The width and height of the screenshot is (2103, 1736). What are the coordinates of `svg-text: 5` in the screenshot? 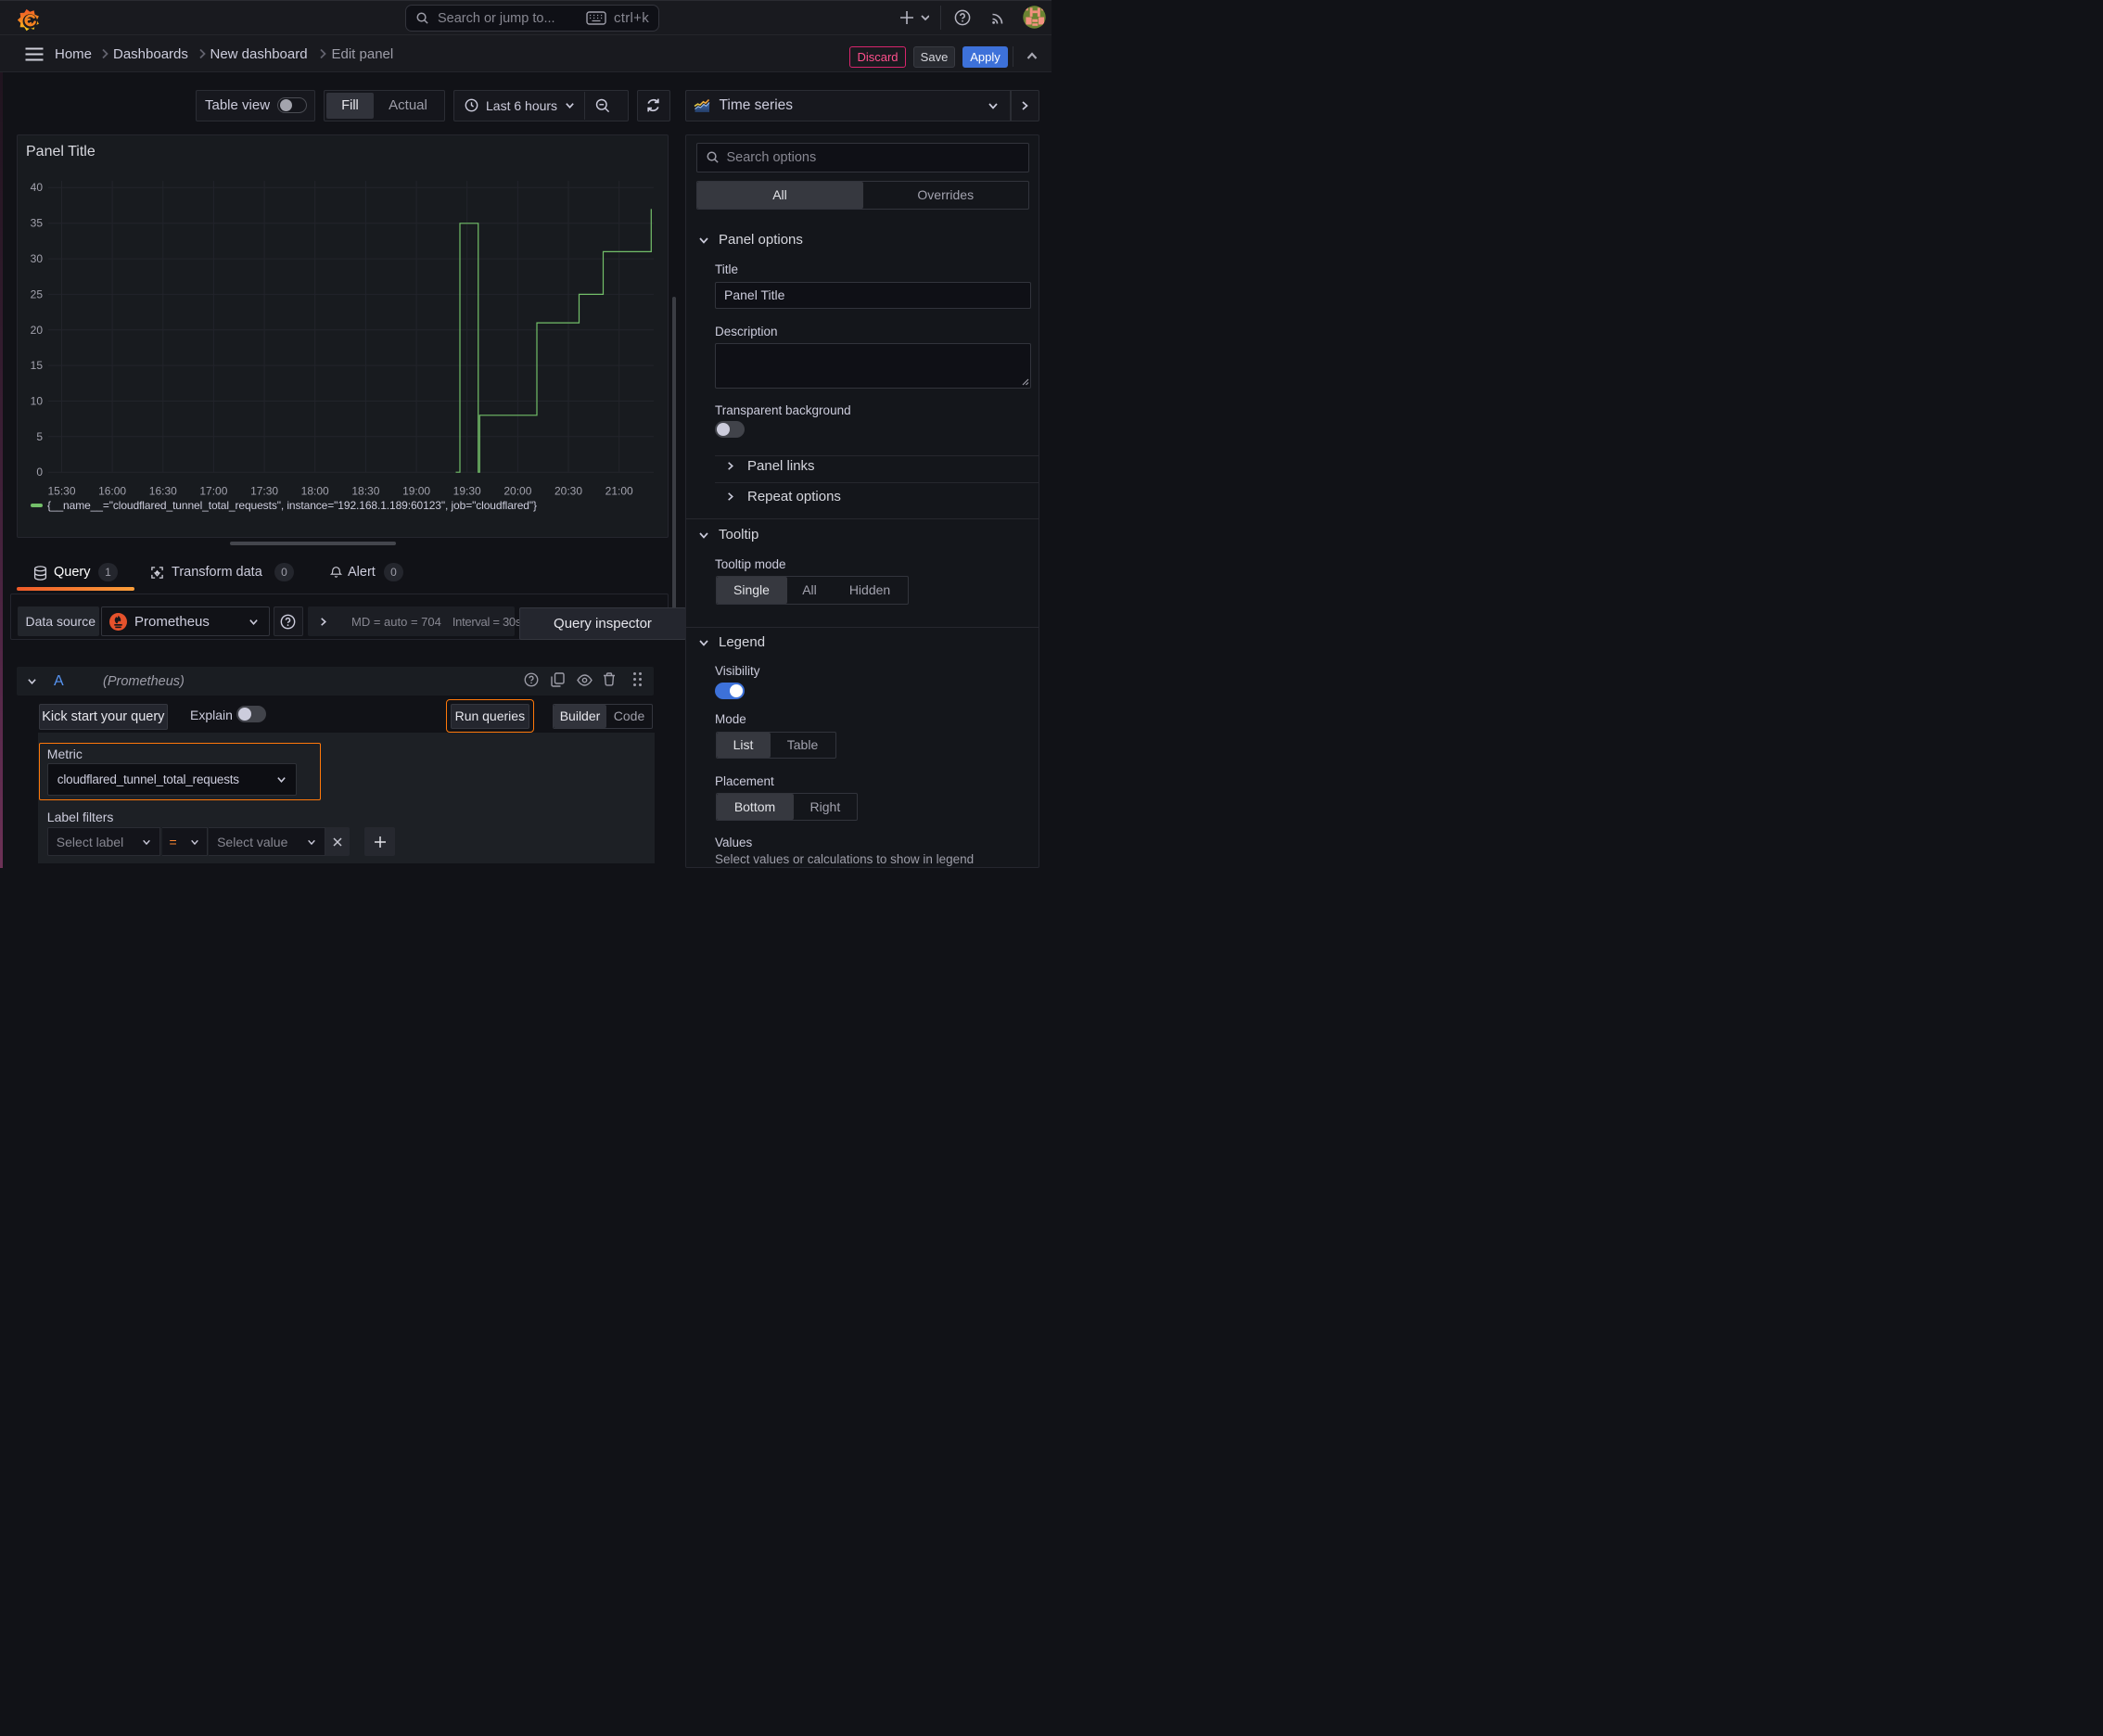 It's located at (39, 436).